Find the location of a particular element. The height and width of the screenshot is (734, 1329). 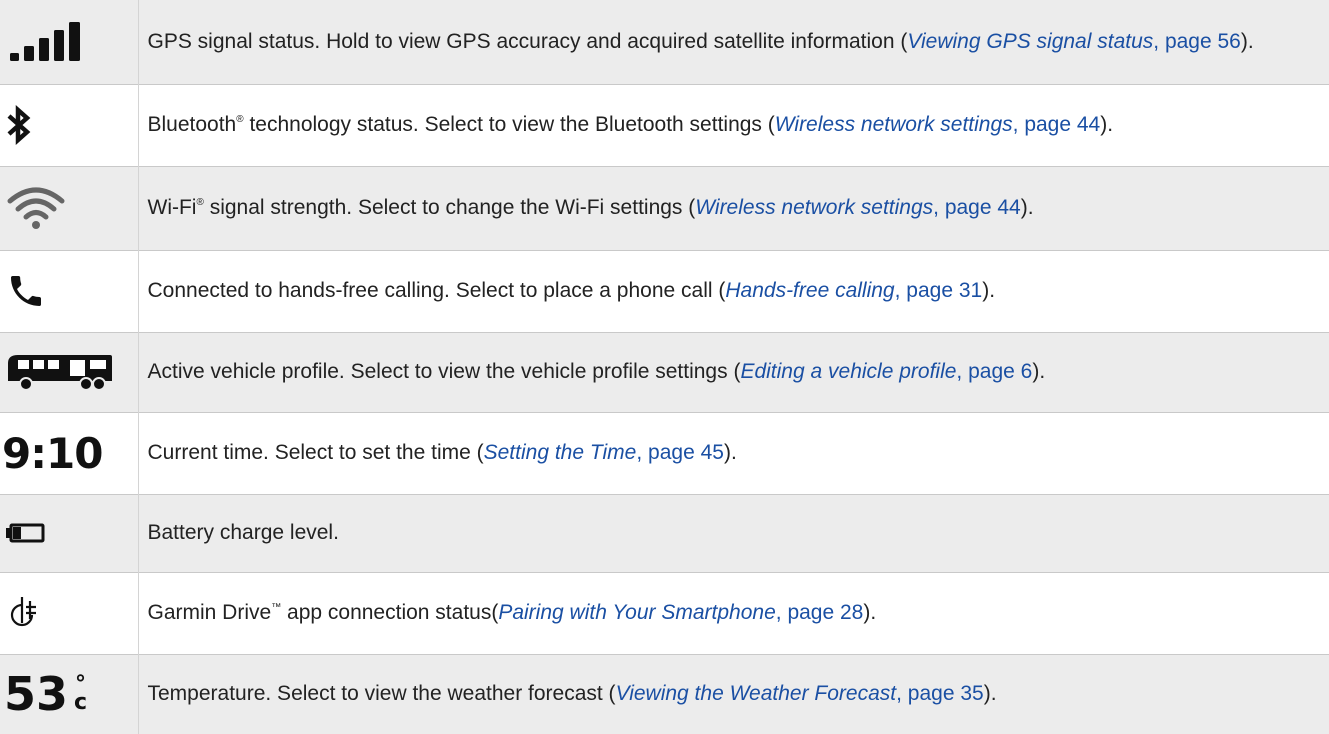

time-icon: 9:10 is located at coordinates (52, 453).